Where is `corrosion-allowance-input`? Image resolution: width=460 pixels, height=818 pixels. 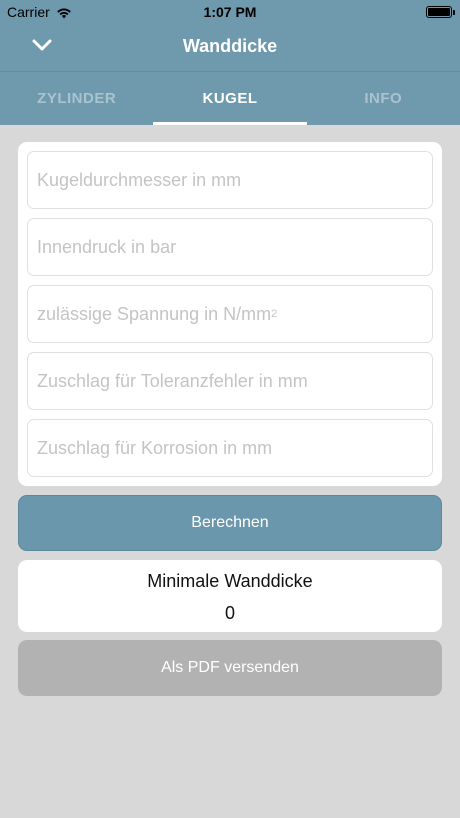
corrosion-allowance-input is located at coordinates (230, 448).